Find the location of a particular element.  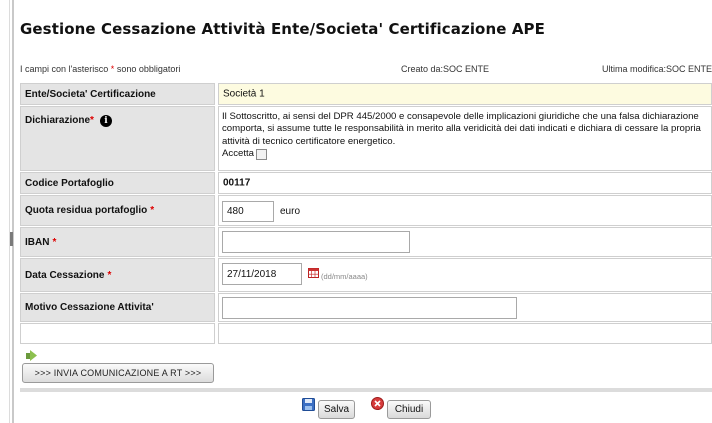

row-motivo: Motivo Cessazione Attivita' is located at coordinates (366, 307).